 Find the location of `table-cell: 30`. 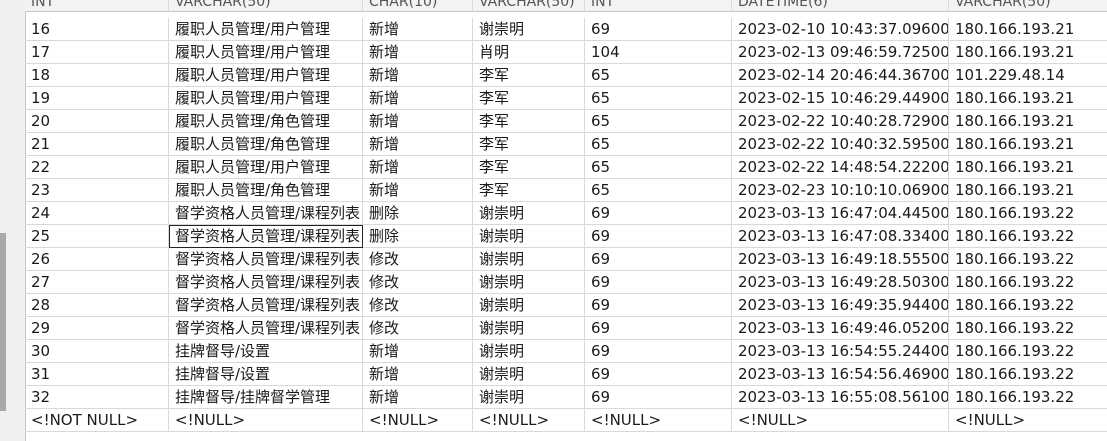

table-cell: 30 is located at coordinates (97, 351).